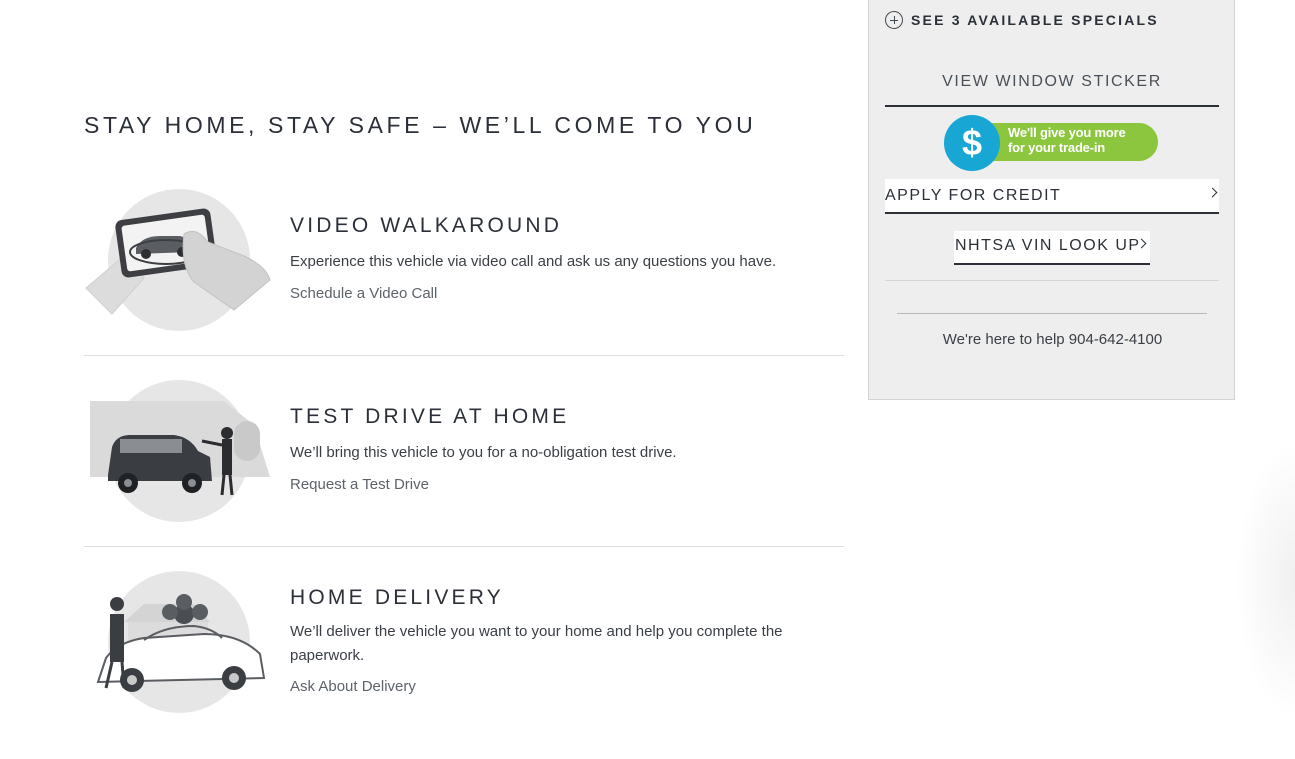  Describe the element at coordinates (973, 195) in the screenshot. I see `apply-for-credit-label: APPLY FOR CREDIT` at that location.